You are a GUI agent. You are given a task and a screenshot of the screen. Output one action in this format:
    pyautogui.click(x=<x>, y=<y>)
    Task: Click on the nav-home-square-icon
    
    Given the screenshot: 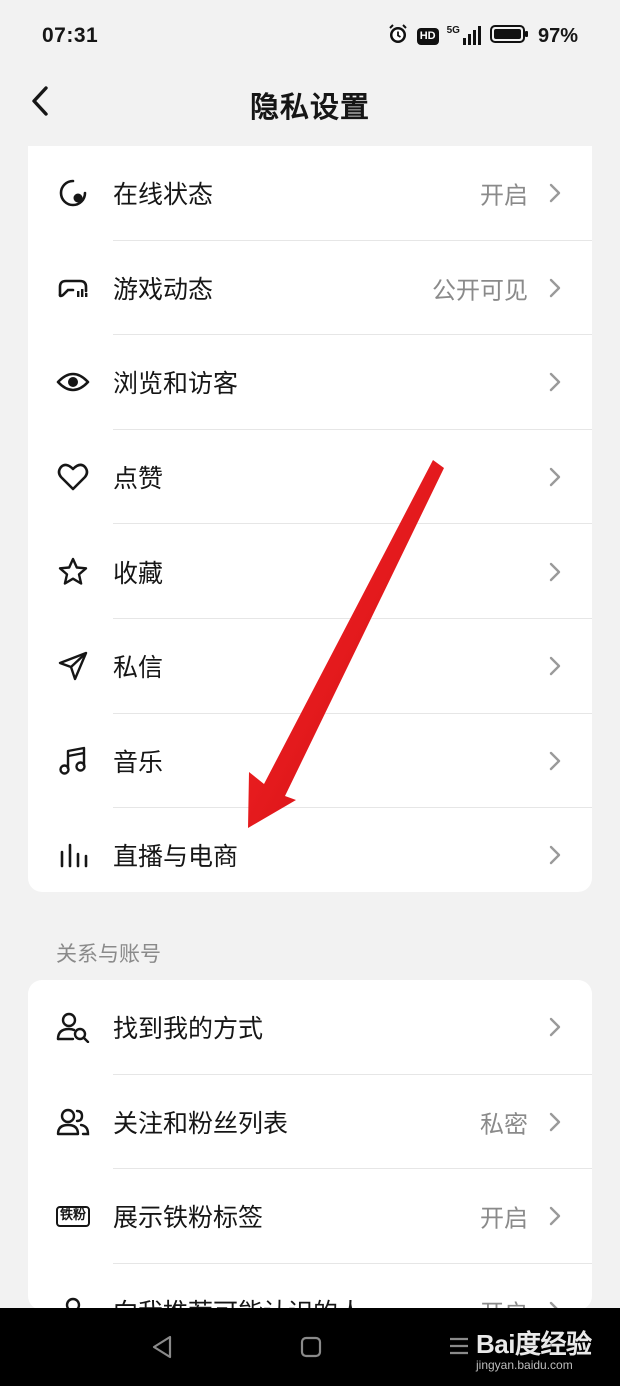 What is the action you would take?
    pyautogui.click(x=311, y=1347)
    